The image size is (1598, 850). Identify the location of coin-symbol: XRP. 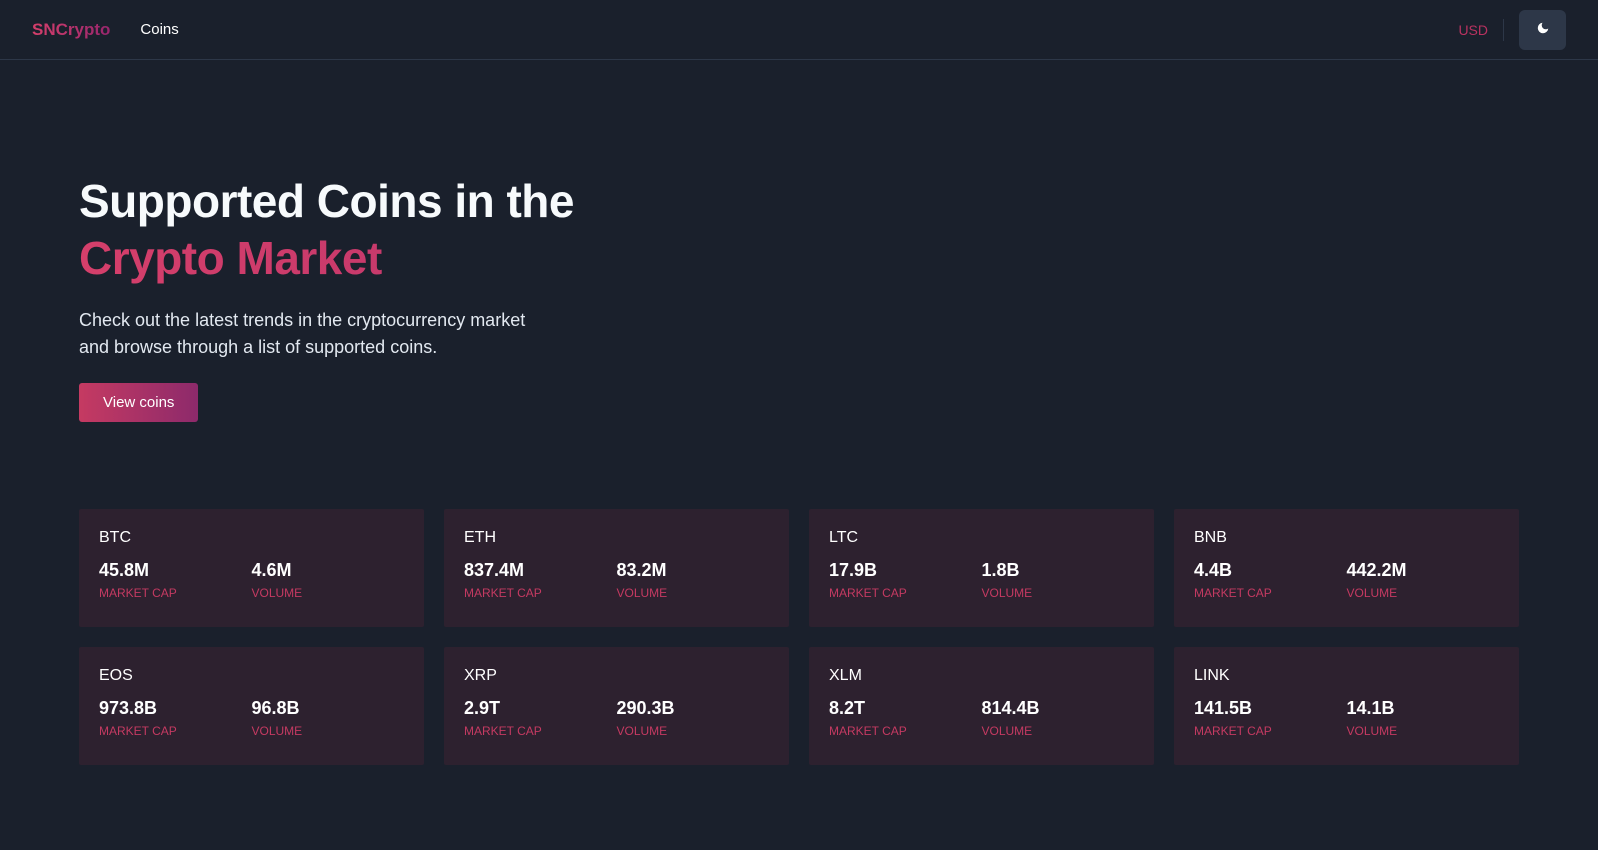
(480, 675).